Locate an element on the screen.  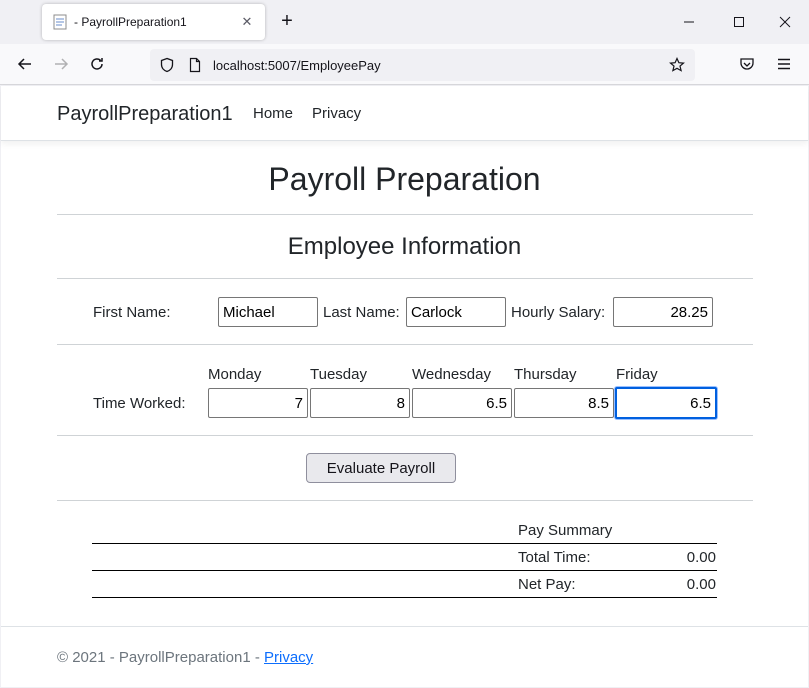
net-pay-label: Net Pay: is located at coordinates (547, 584).